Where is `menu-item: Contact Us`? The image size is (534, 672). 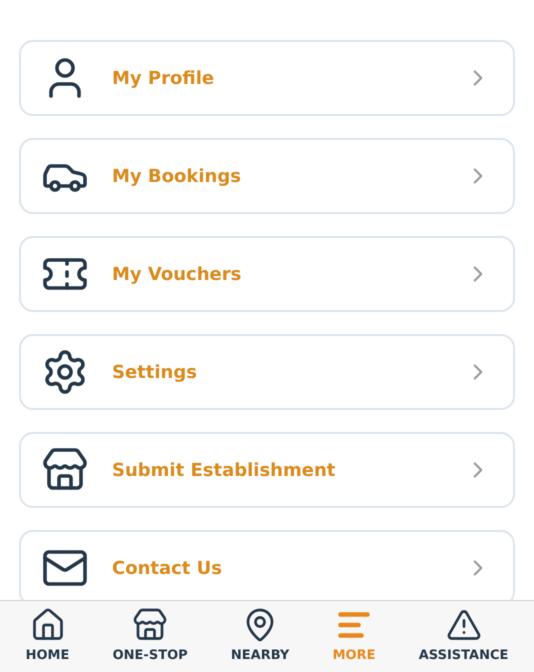 menu-item: Contact Us is located at coordinates (267, 565).